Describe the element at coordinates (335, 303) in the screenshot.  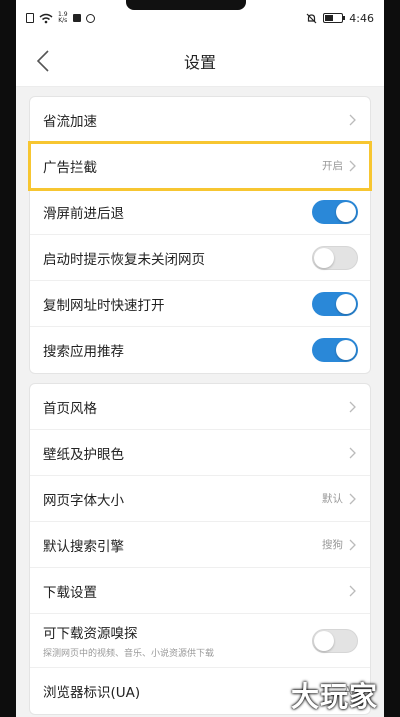
I see `quick-open-url-toggle` at that location.